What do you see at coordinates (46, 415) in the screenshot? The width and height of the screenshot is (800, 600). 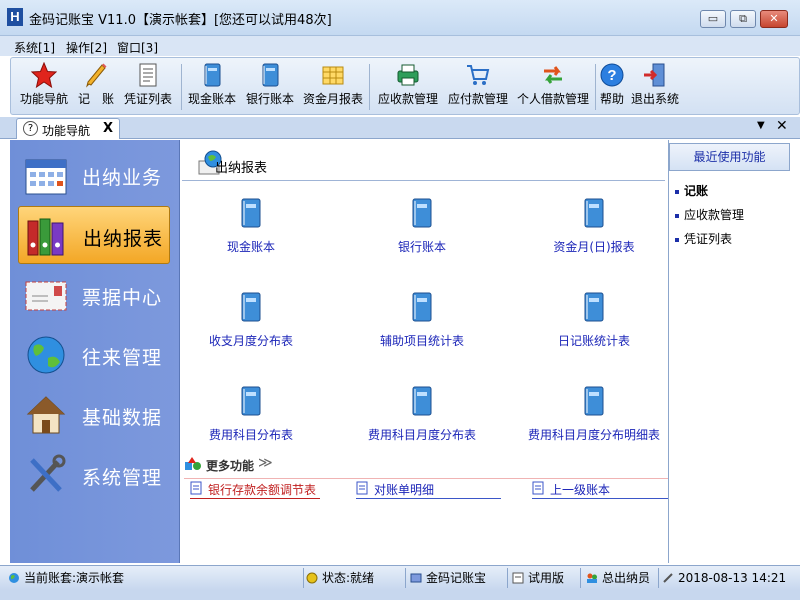 I see `house-icon` at bounding box center [46, 415].